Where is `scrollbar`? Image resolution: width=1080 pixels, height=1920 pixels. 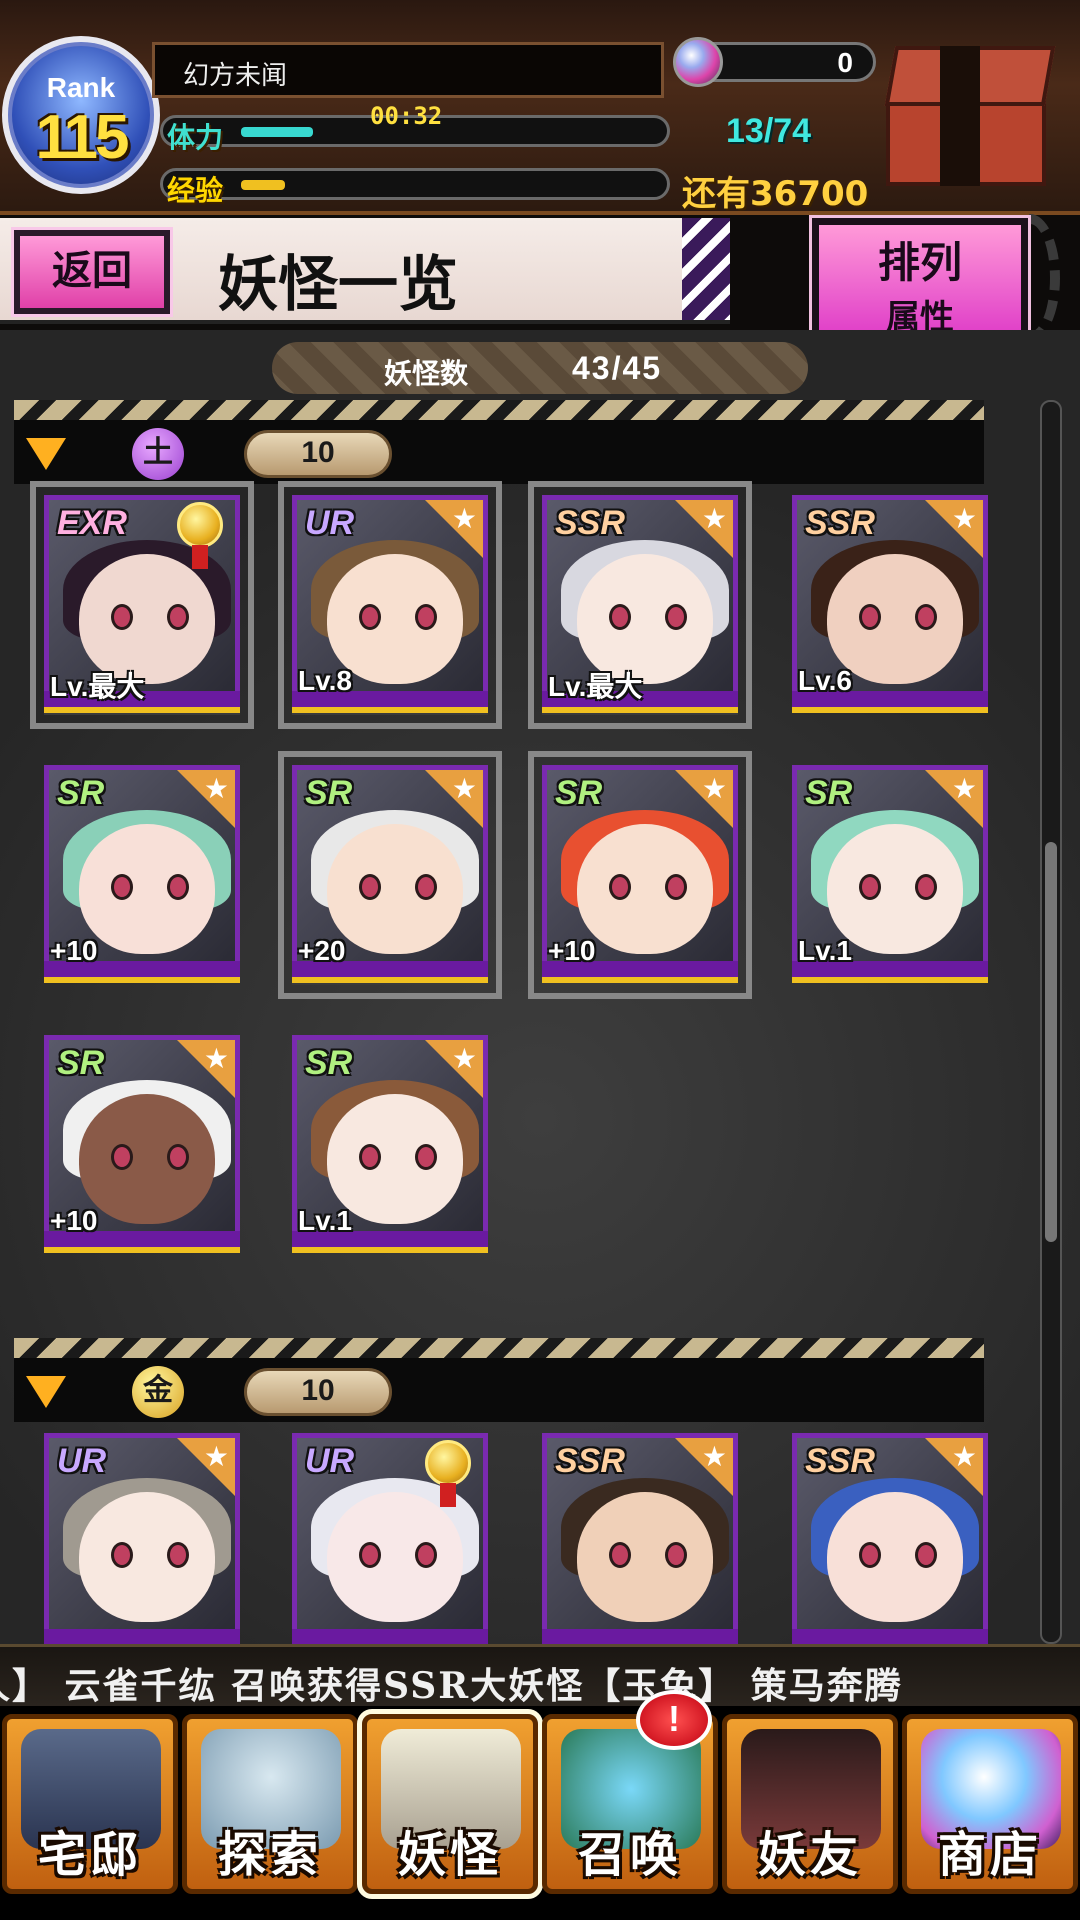 scrollbar is located at coordinates (1051, 1022).